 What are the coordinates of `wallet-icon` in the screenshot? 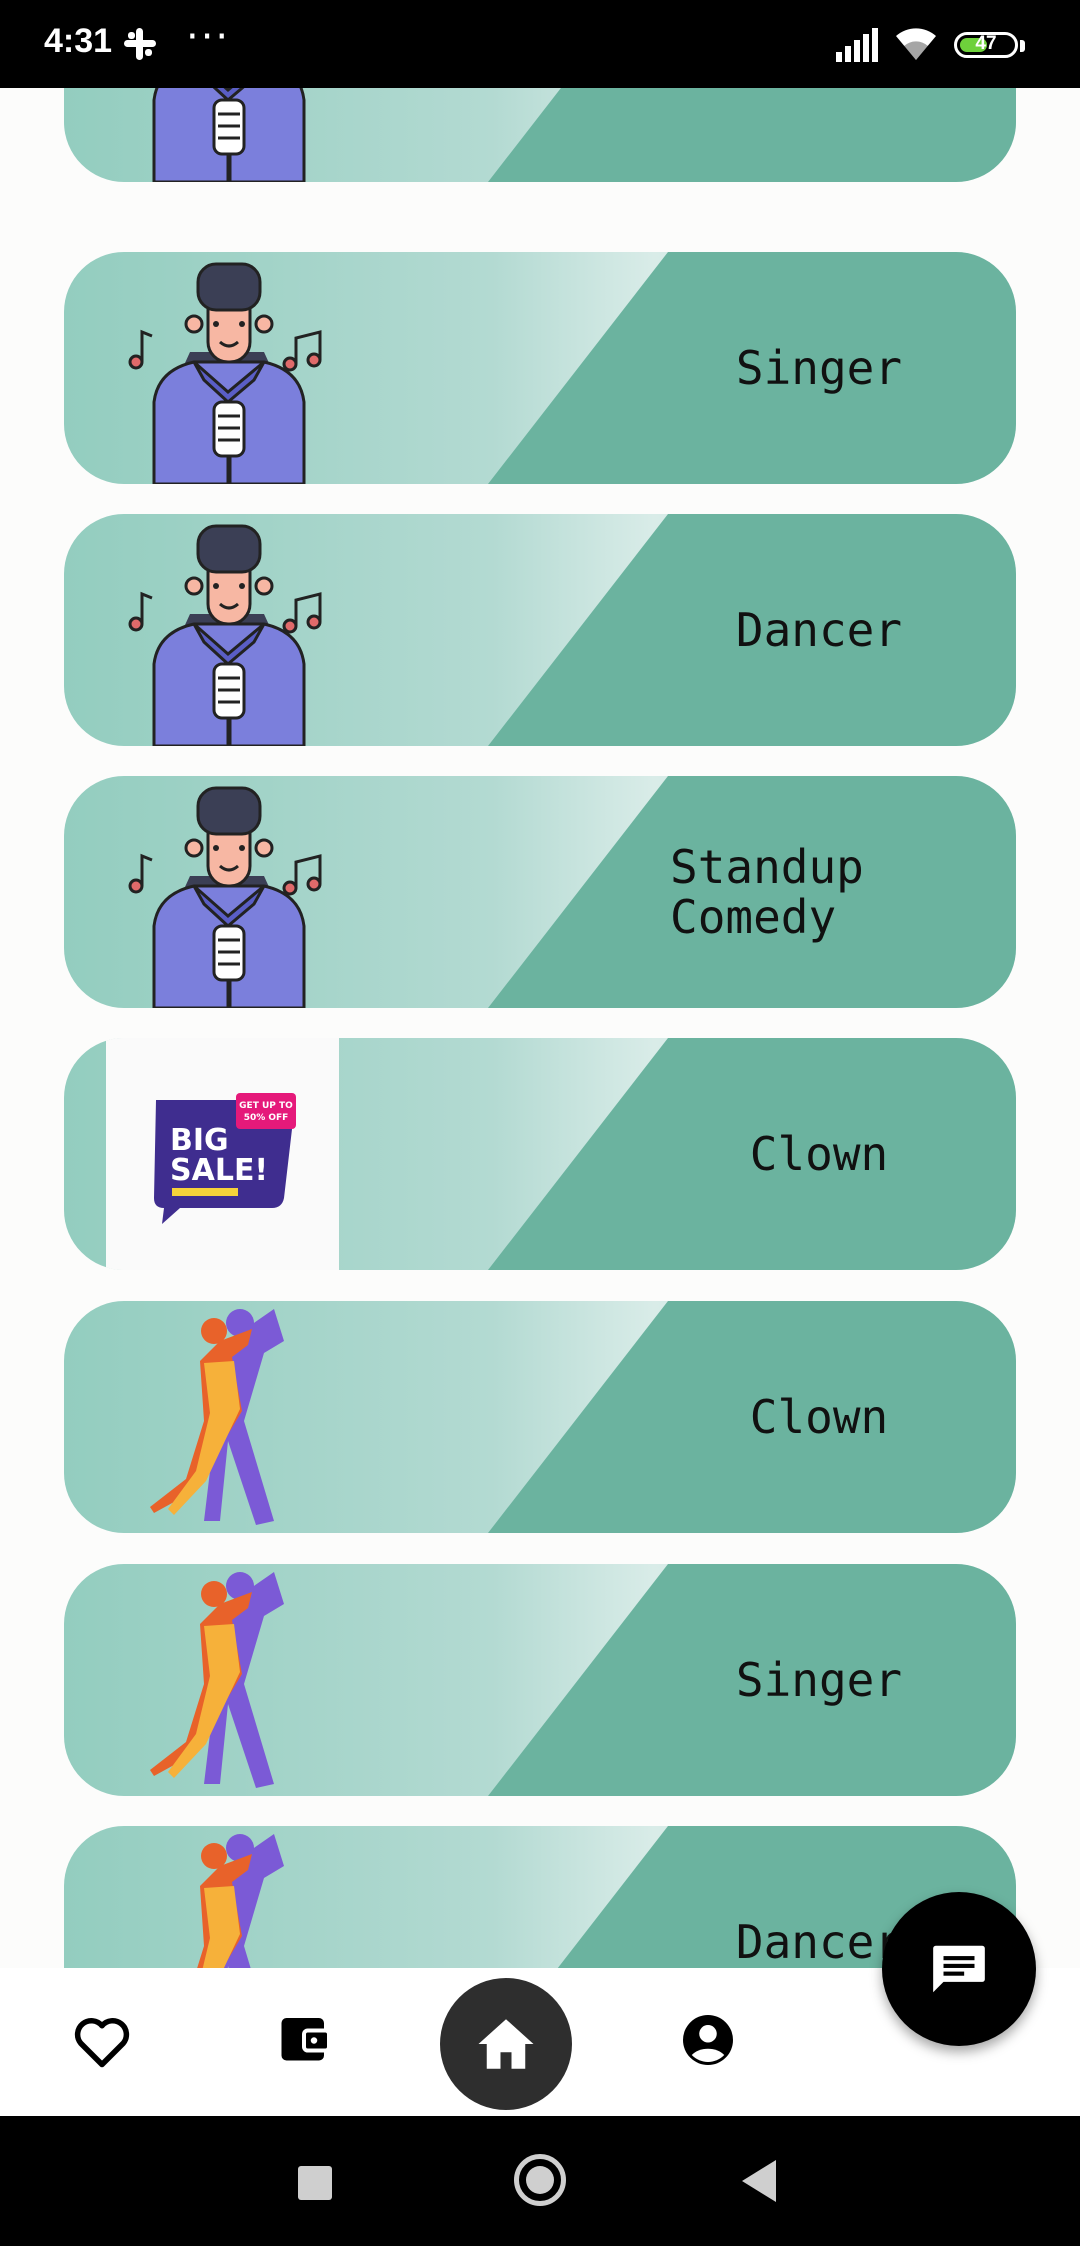 It's located at (304, 2038).